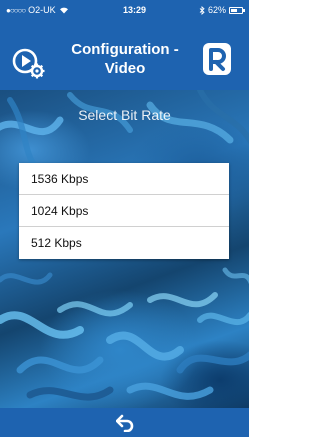 The height and width of the screenshot is (437, 320). I want to click on clock: 13:29, so click(134, 10).